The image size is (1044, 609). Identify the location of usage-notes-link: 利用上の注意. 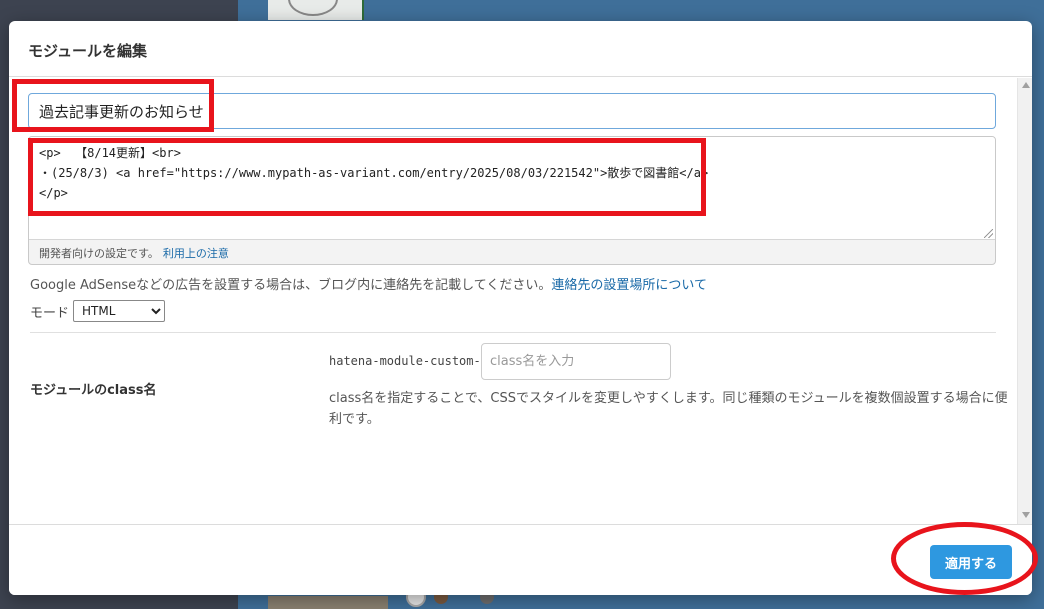
(196, 253).